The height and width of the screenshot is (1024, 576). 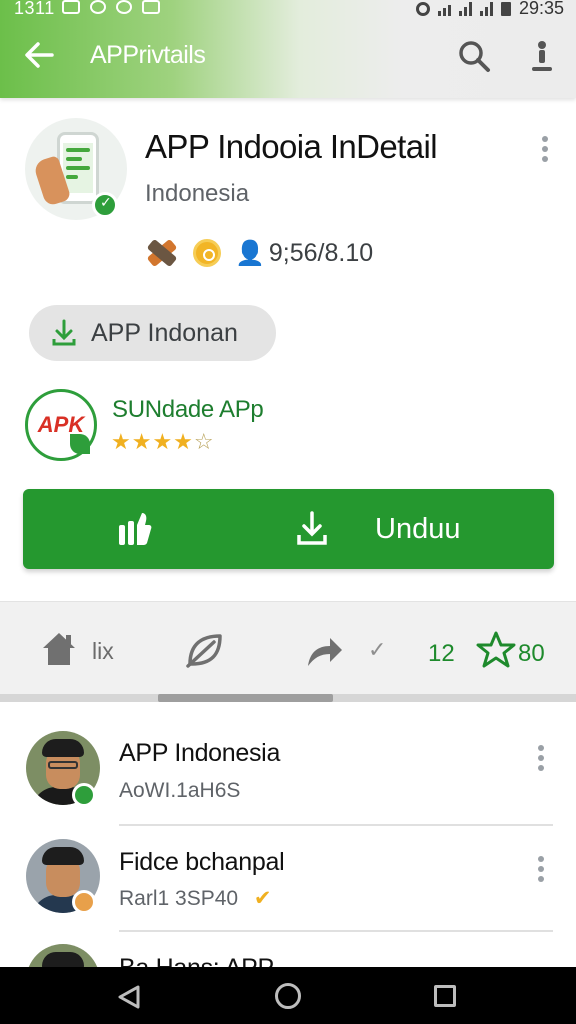 I want to click on star-empty-icon: ☆, so click(x=204, y=442).